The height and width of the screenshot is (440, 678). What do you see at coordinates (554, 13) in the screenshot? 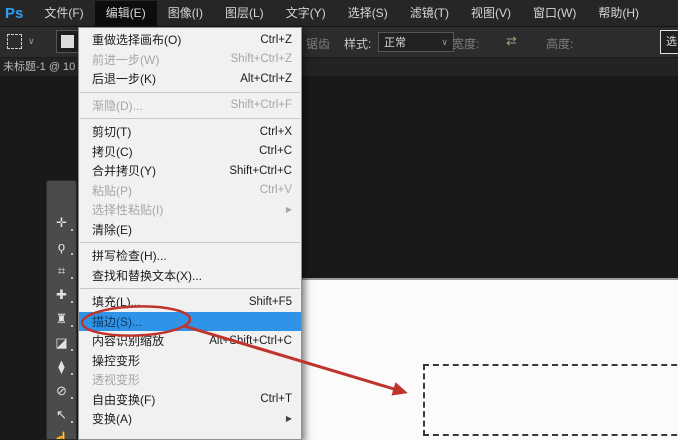
I see `menubar-item-window: 窗口(W)` at bounding box center [554, 13].